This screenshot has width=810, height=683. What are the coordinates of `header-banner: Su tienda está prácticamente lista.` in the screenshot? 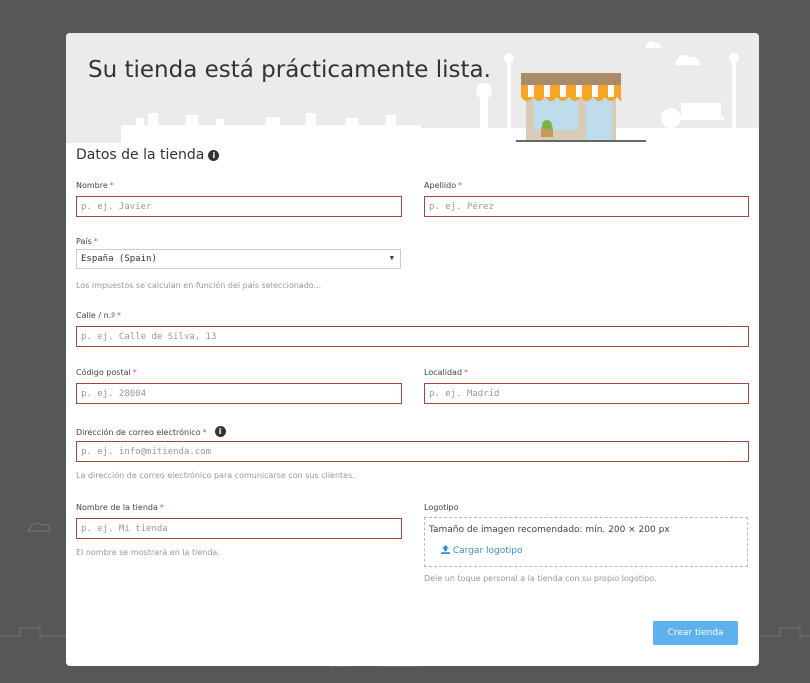 It's located at (412, 88).